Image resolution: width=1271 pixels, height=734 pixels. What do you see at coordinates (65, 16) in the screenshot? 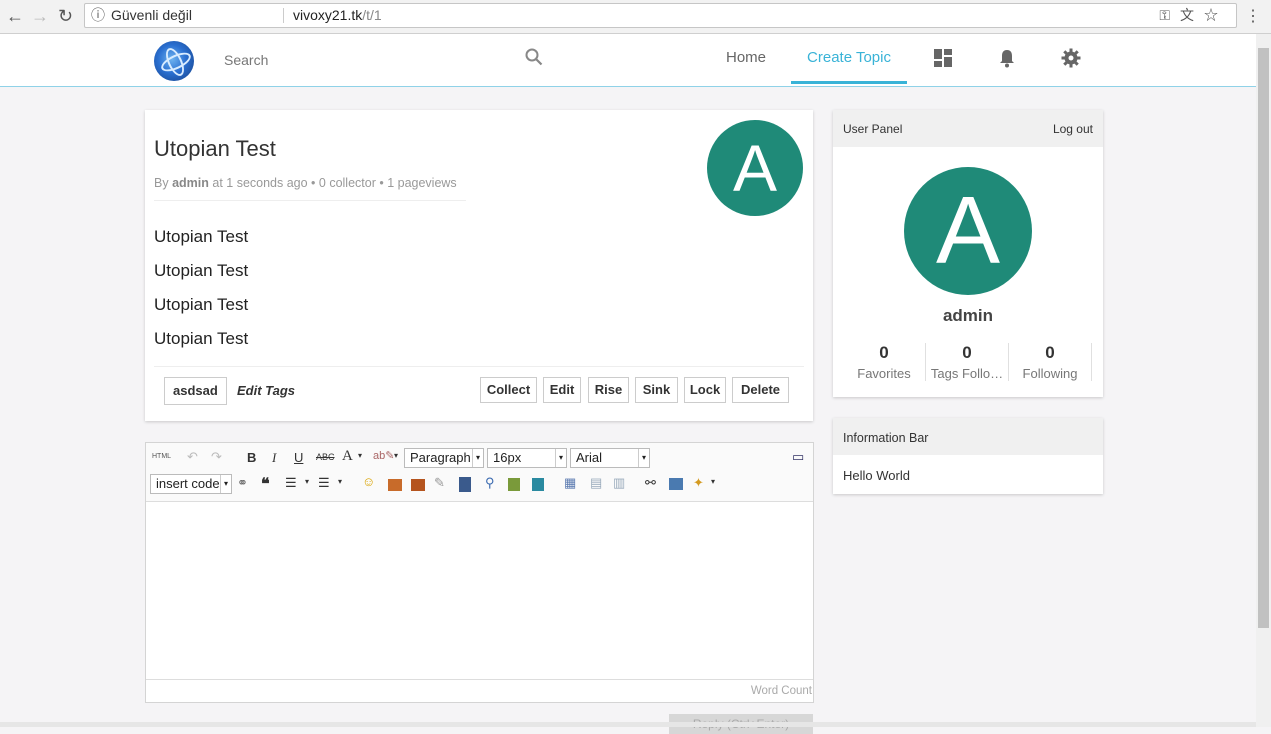
I see `reload-icon: ↻` at bounding box center [65, 16].